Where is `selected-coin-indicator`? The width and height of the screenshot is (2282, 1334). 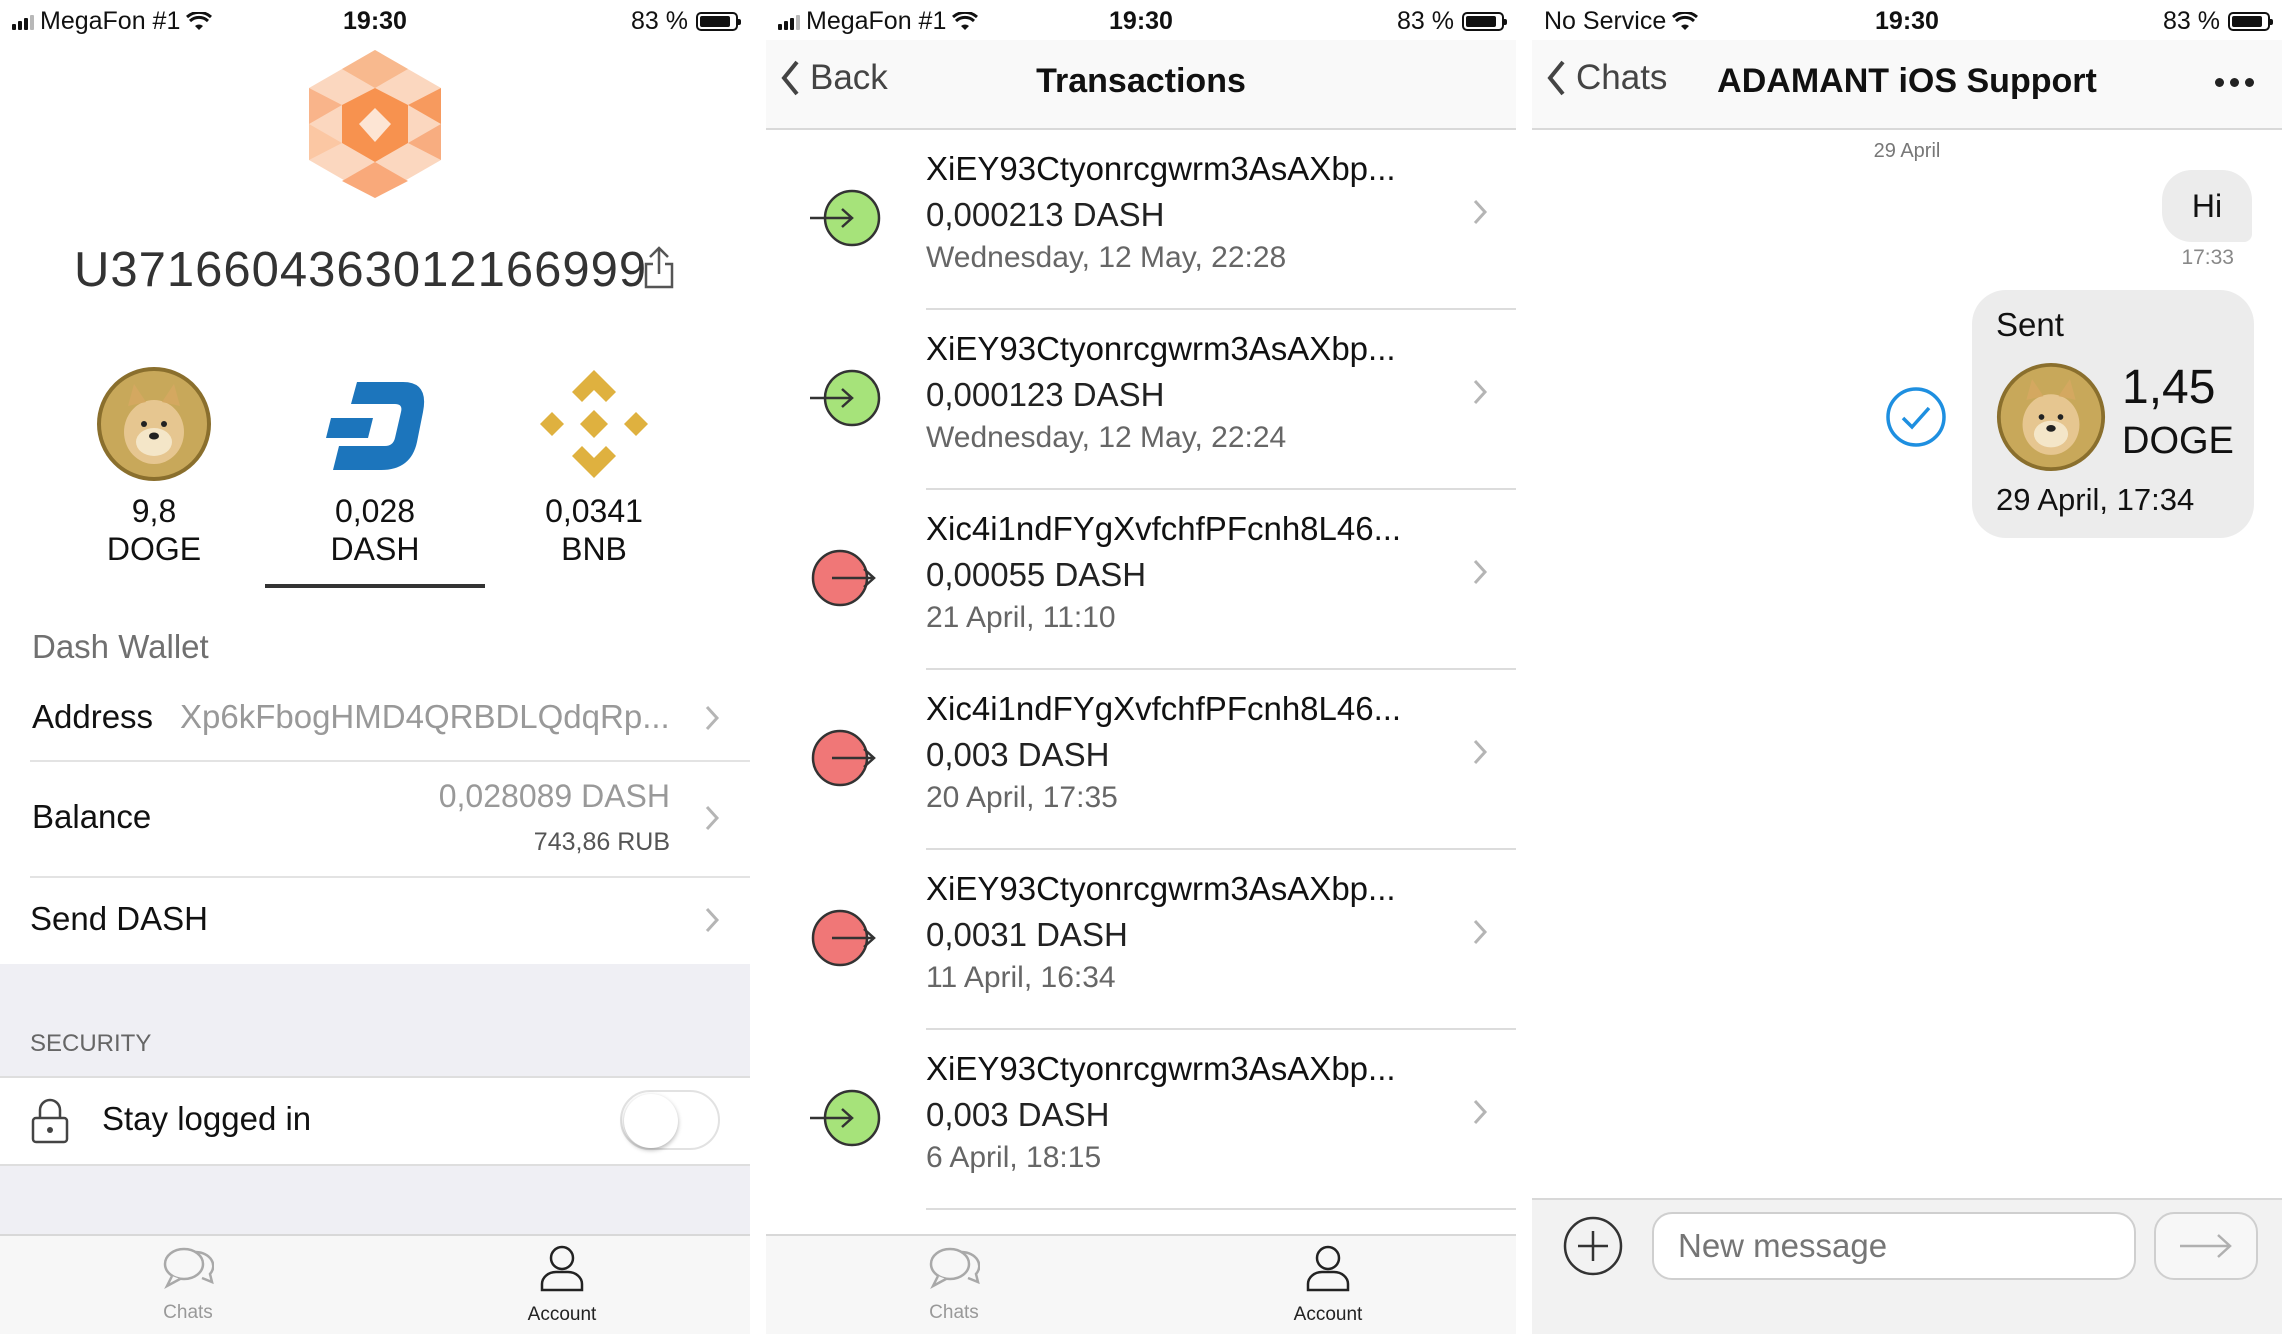 selected-coin-indicator is located at coordinates (375, 586).